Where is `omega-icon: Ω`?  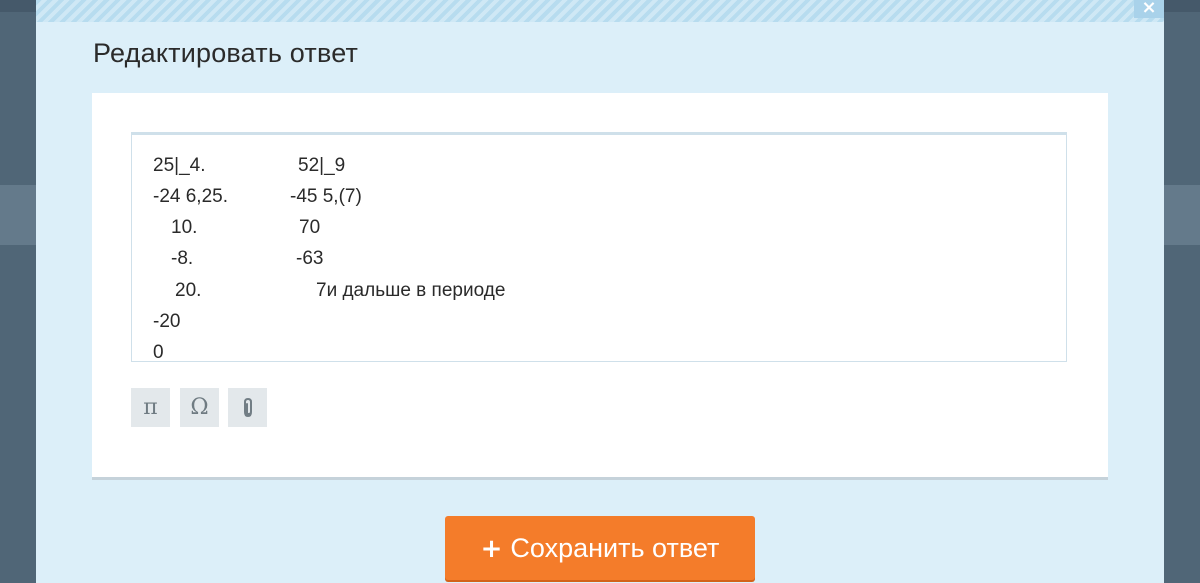 omega-icon: Ω is located at coordinates (199, 407).